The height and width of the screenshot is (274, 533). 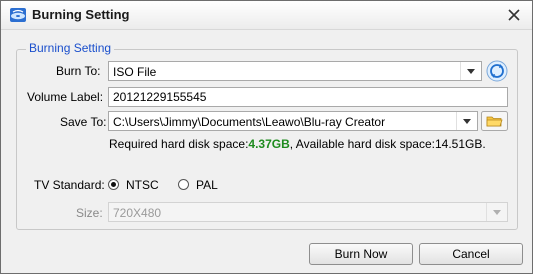 What do you see at coordinates (135, 72) in the screenshot?
I see `burn-to-value: ISO File` at bounding box center [135, 72].